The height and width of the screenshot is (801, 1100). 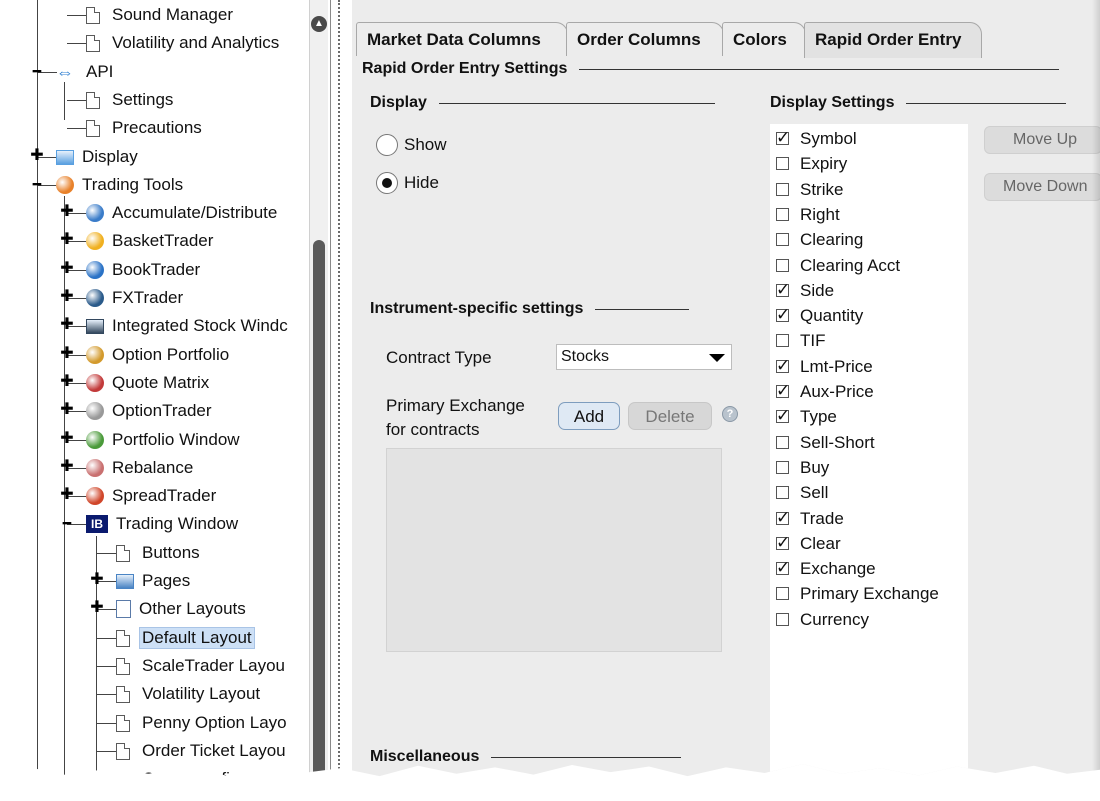 What do you see at coordinates (86, 72) in the screenshot?
I see `tree-item-api: ⇔ API` at bounding box center [86, 72].